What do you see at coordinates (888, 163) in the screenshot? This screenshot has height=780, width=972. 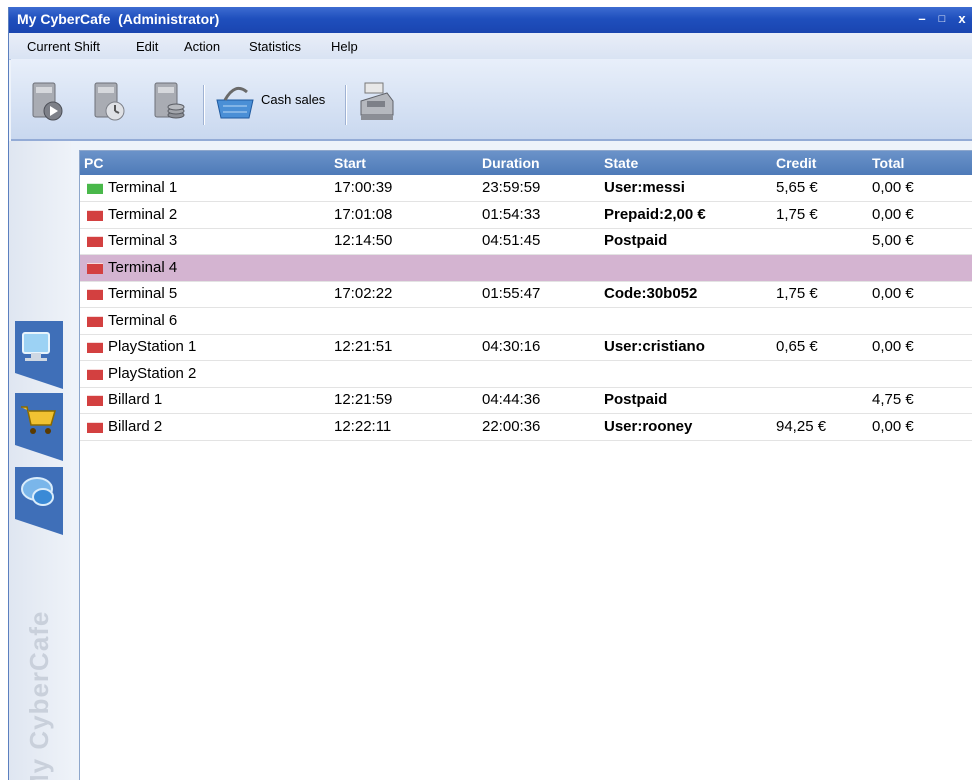 I see `column-header-total: Total` at bounding box center [888, 163].